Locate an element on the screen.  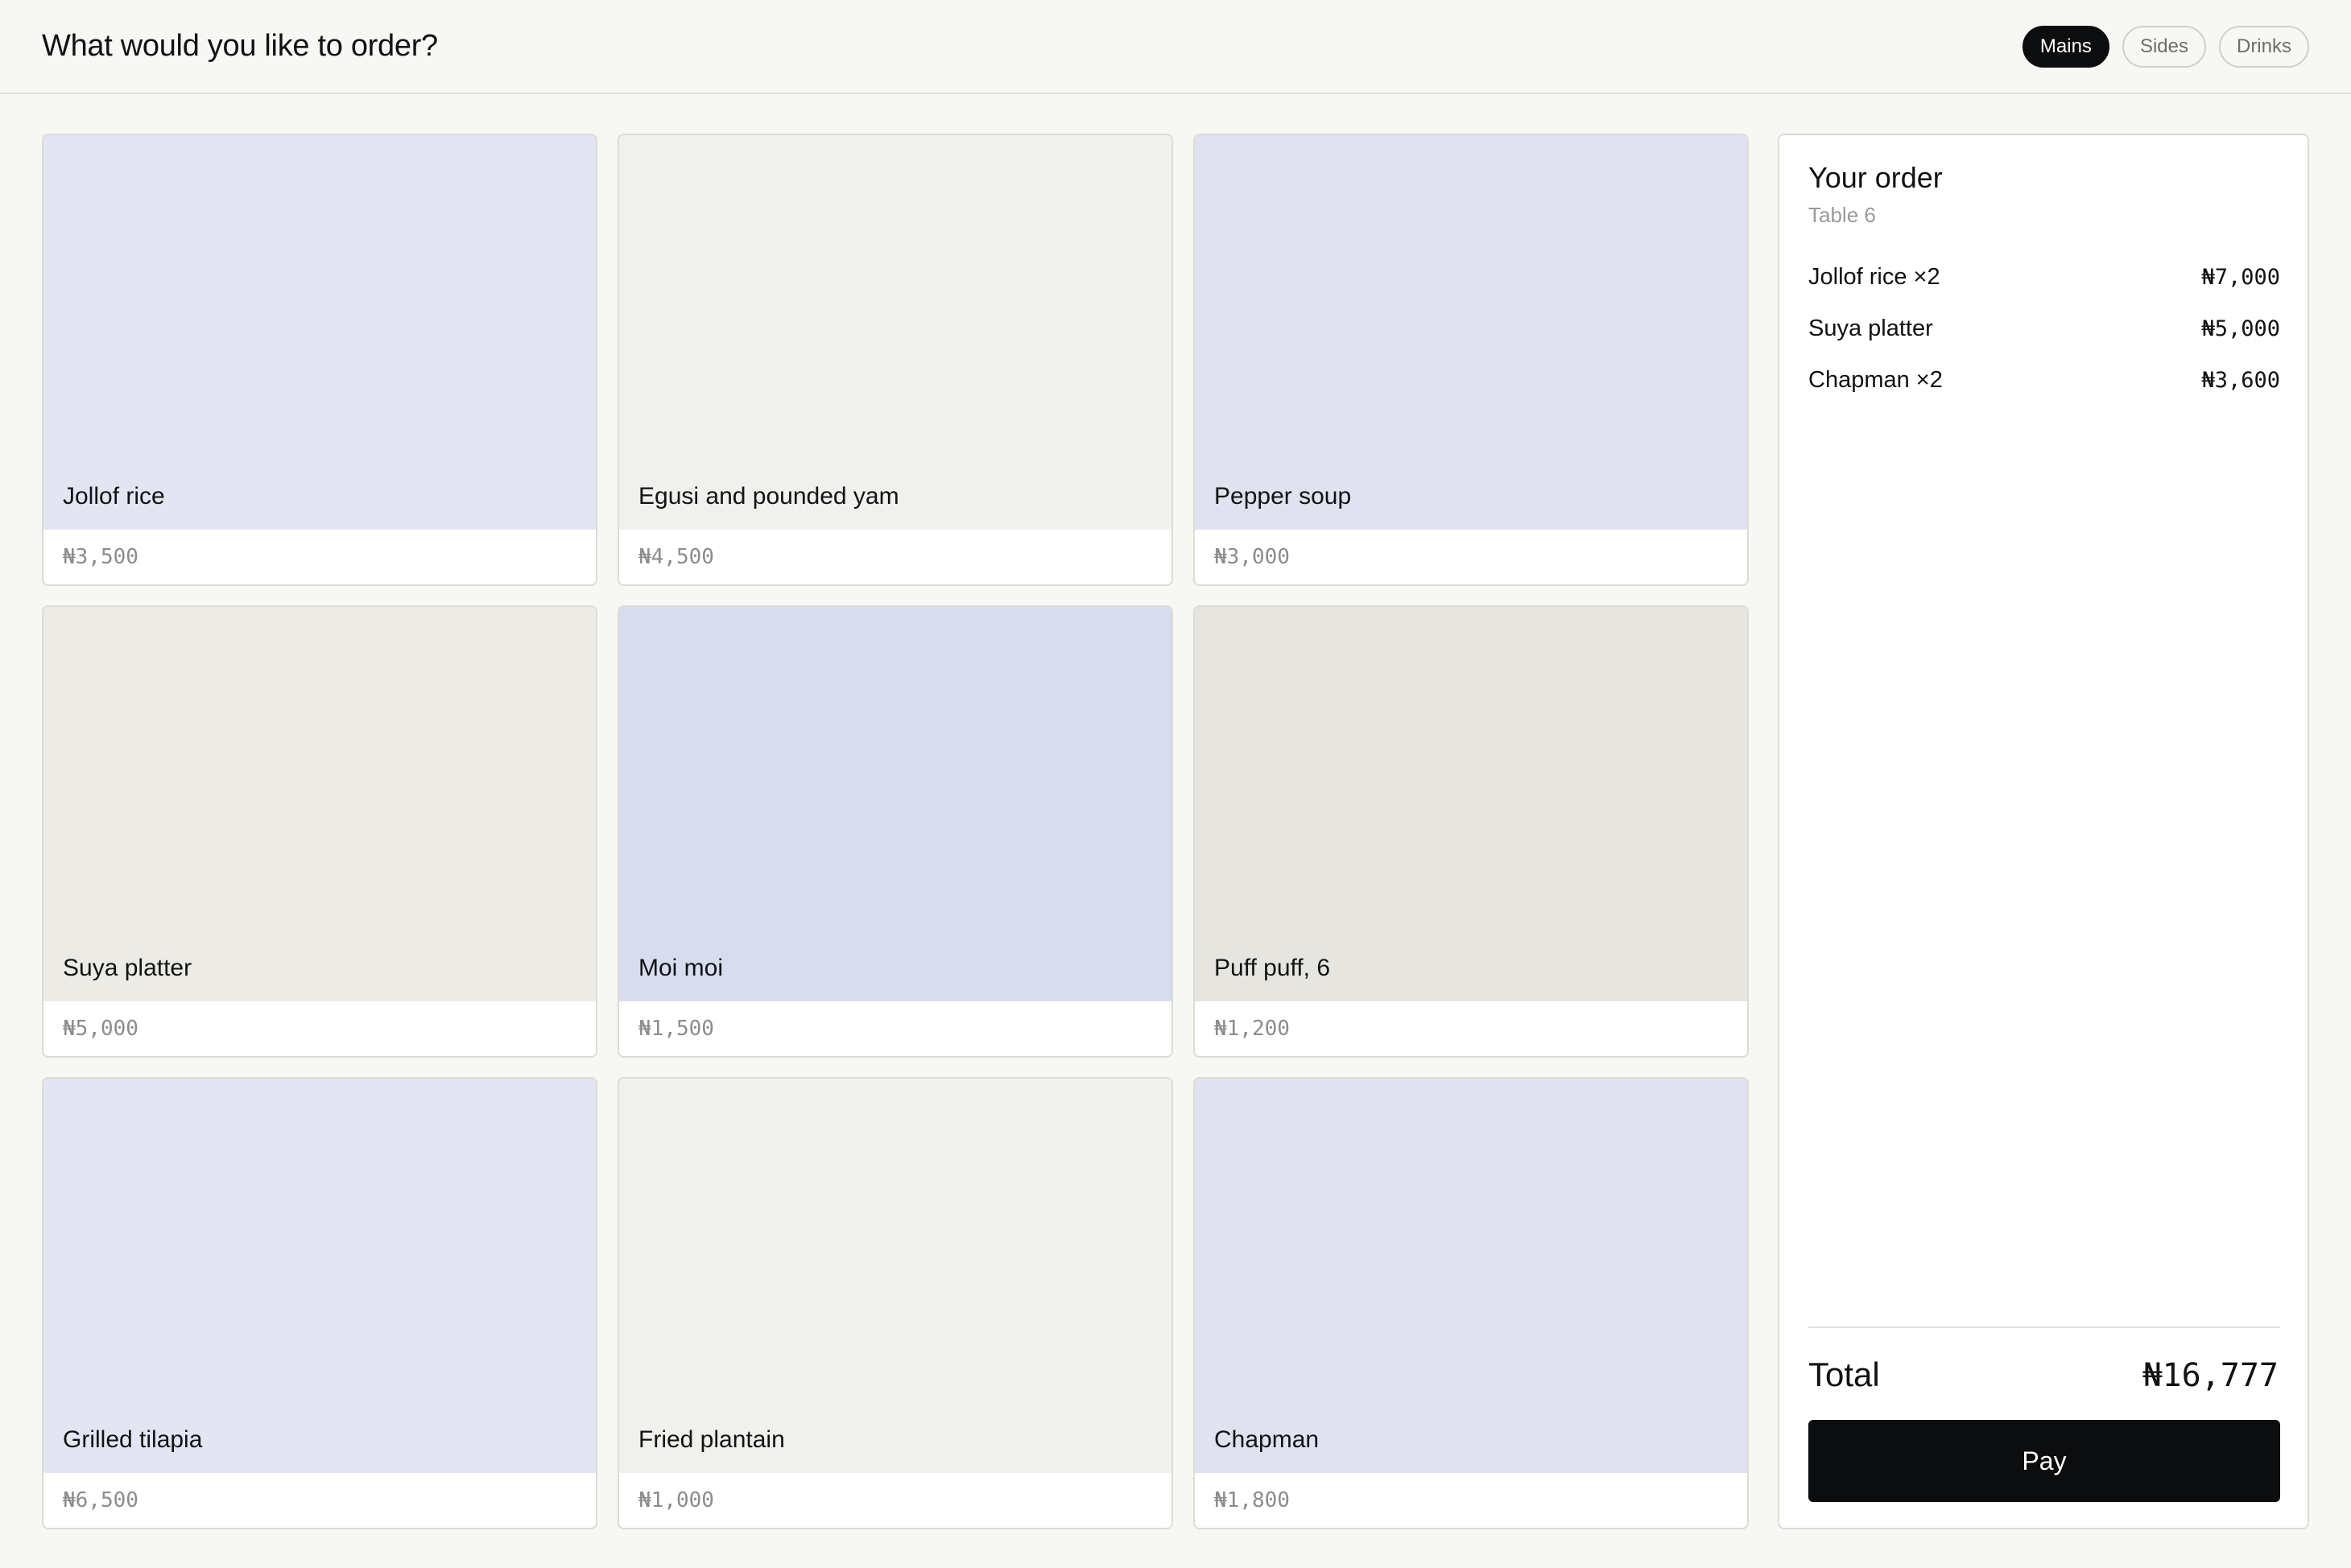
menu-item-card: Chapman ₦1,800 is located at coordinates (1471, 1303).